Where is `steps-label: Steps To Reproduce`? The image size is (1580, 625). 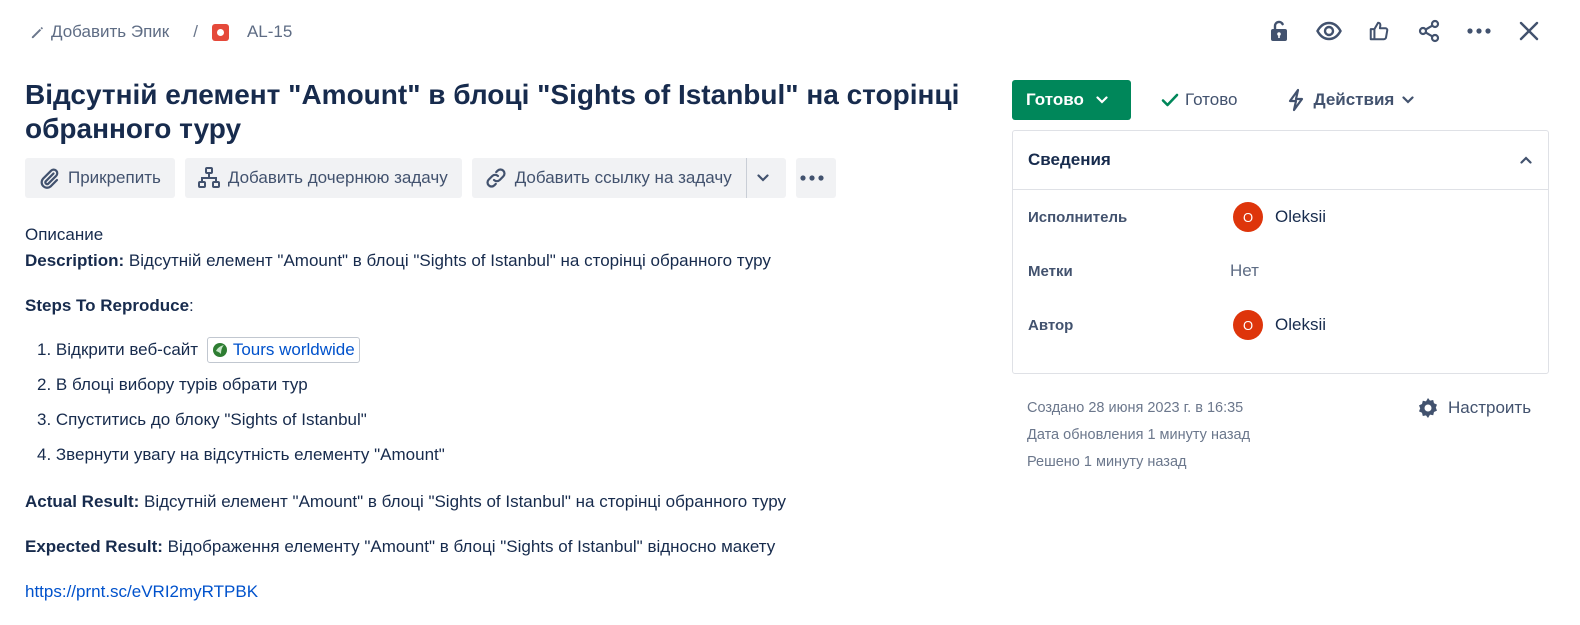 steps-label: Steps To Reproduce is located at coordinates (107, 305).